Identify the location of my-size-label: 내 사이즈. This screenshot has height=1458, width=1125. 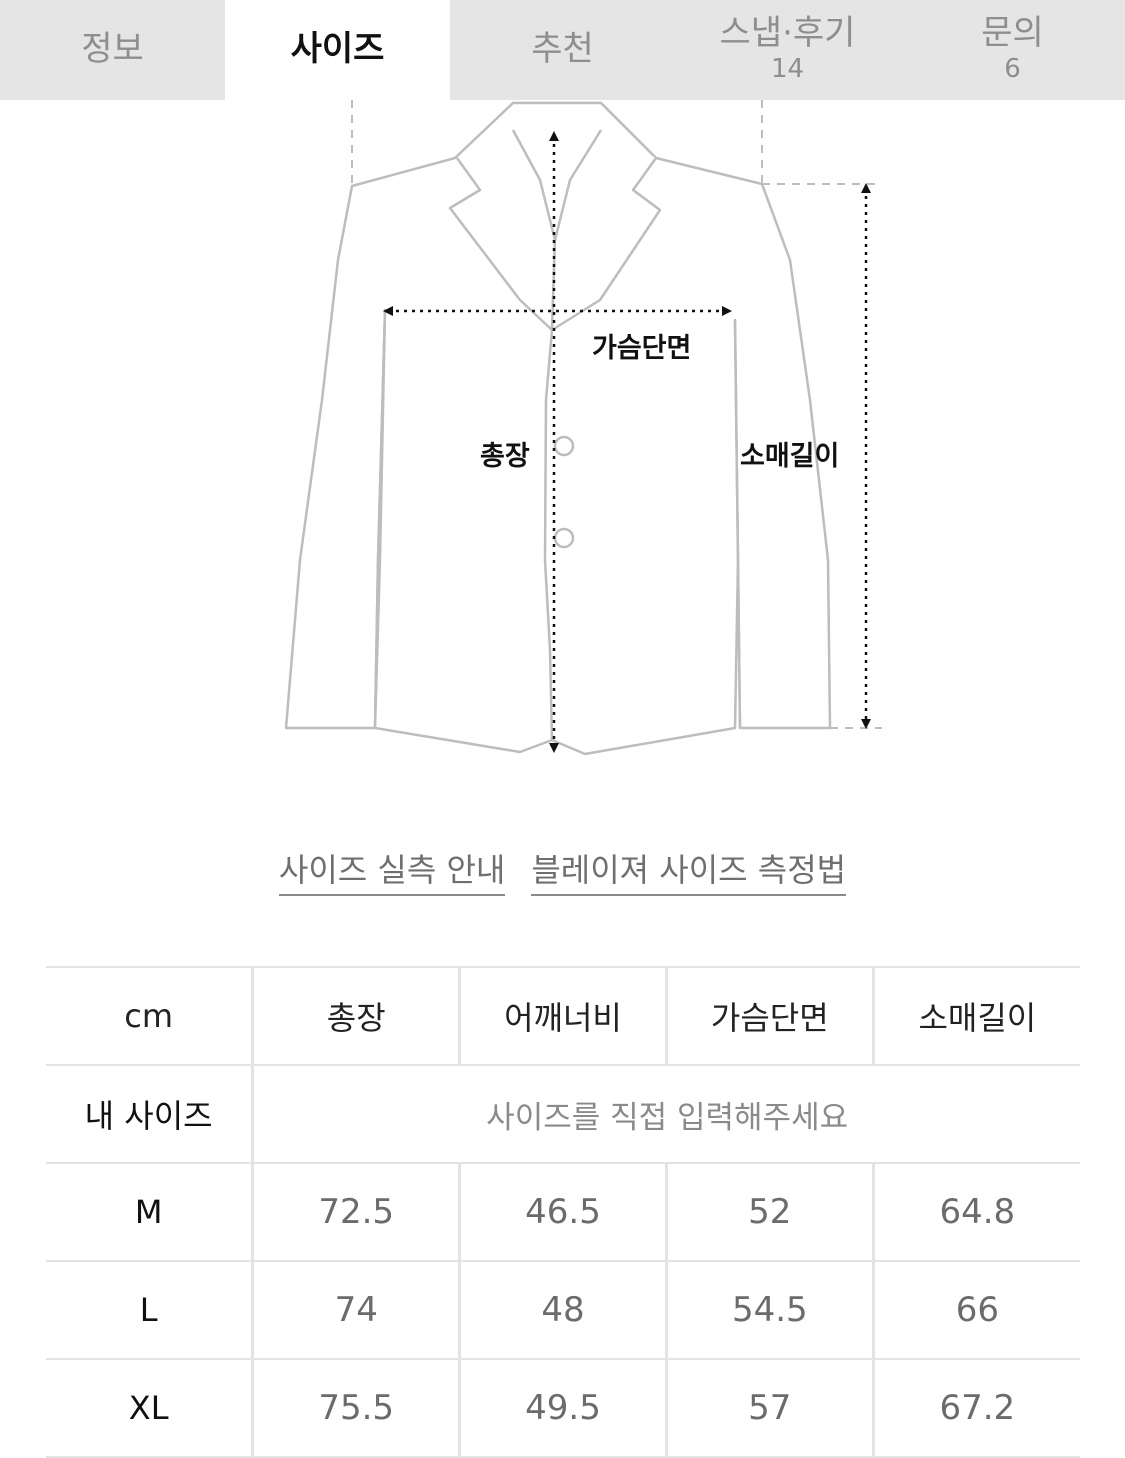
(149, 1114).